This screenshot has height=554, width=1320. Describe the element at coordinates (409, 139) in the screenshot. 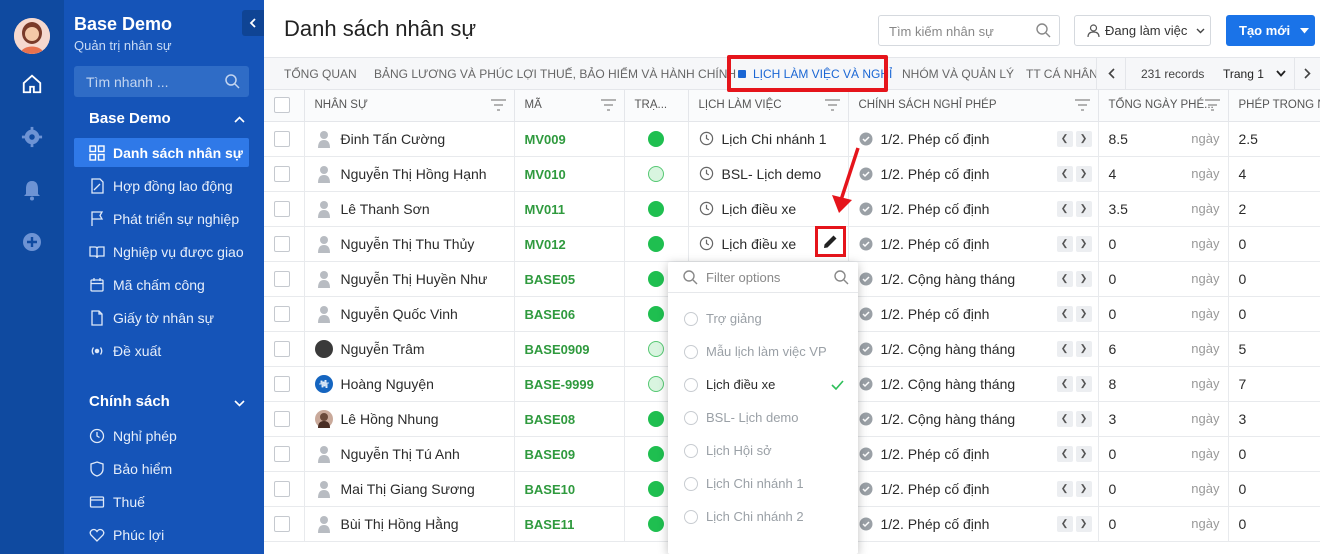

I see `employee-cell: Đinh Tấn Cường` at that location.